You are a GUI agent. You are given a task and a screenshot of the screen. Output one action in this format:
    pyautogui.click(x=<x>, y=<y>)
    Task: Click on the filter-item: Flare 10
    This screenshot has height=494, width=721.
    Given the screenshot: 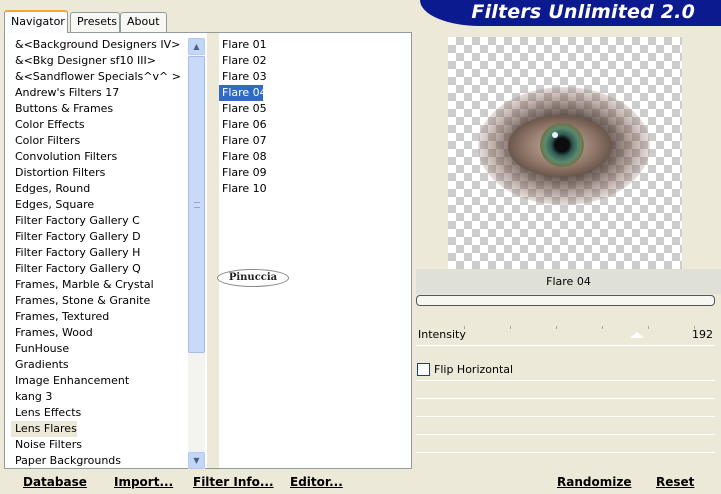 What is the action you would take?
    pyautogui.click(x=243, y=189)
    